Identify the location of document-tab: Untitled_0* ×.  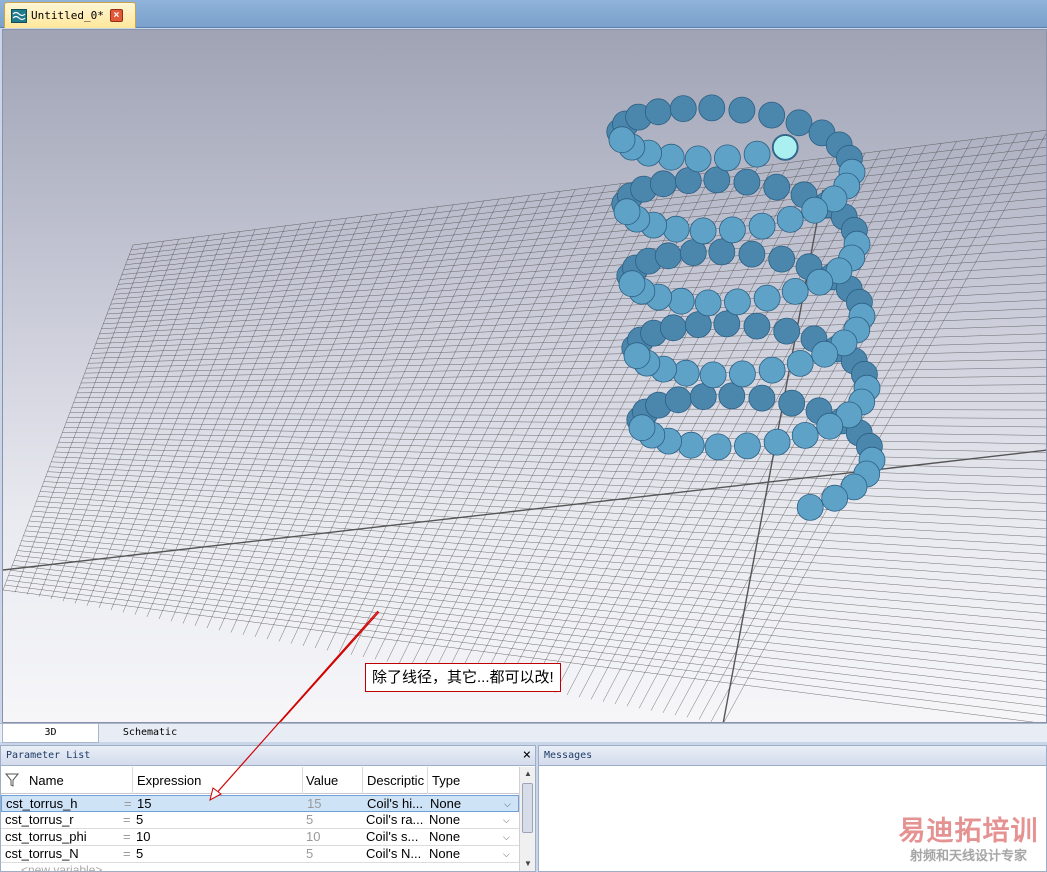
(70, 15).